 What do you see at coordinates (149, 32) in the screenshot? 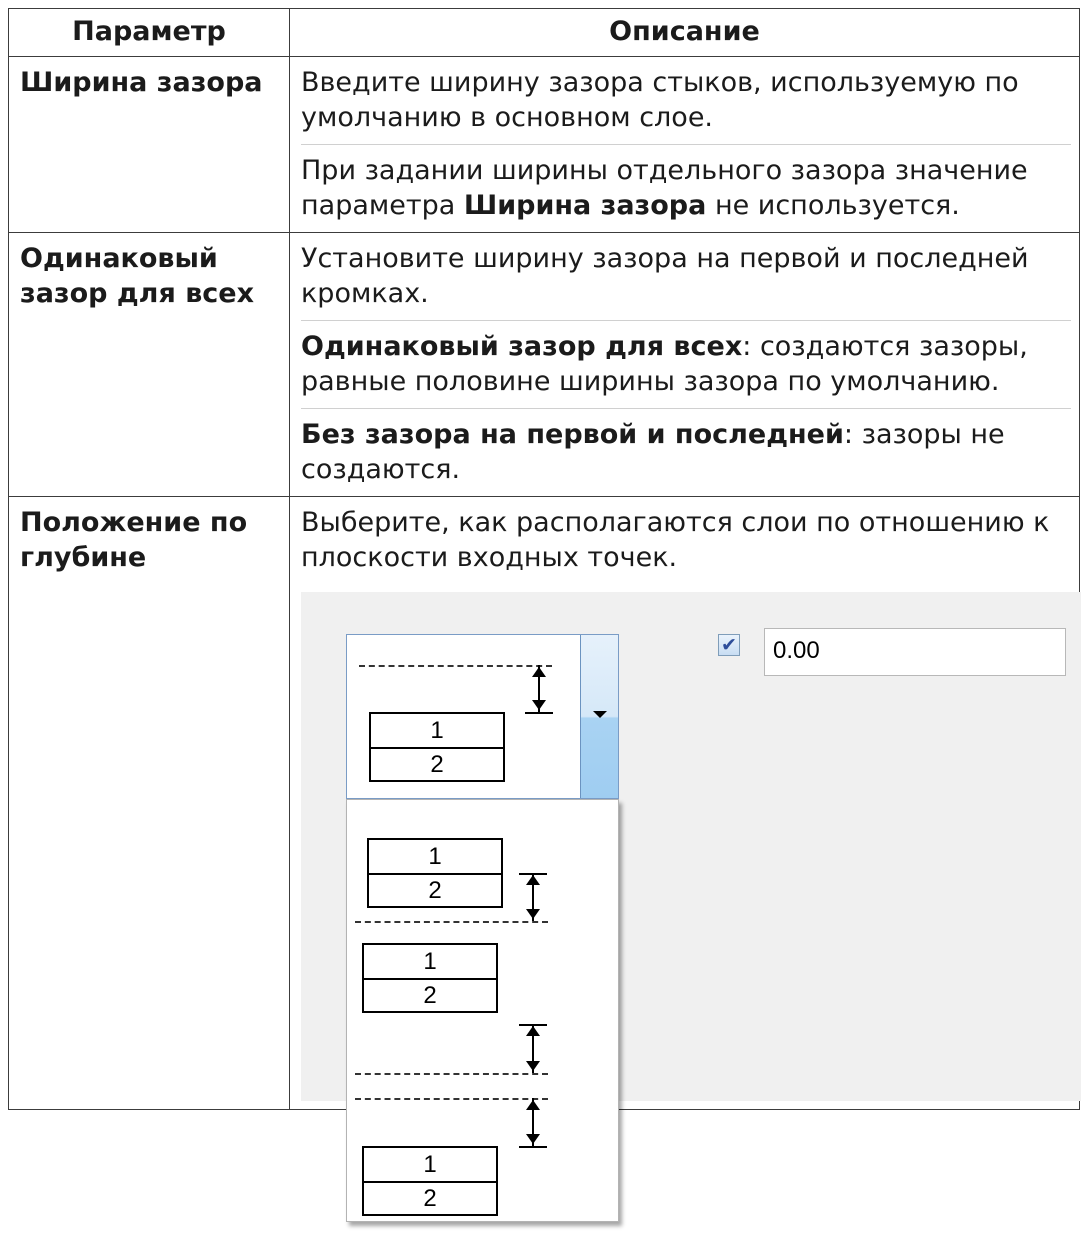
I see `header-param: Параметр` at bounding box center [149, 32].